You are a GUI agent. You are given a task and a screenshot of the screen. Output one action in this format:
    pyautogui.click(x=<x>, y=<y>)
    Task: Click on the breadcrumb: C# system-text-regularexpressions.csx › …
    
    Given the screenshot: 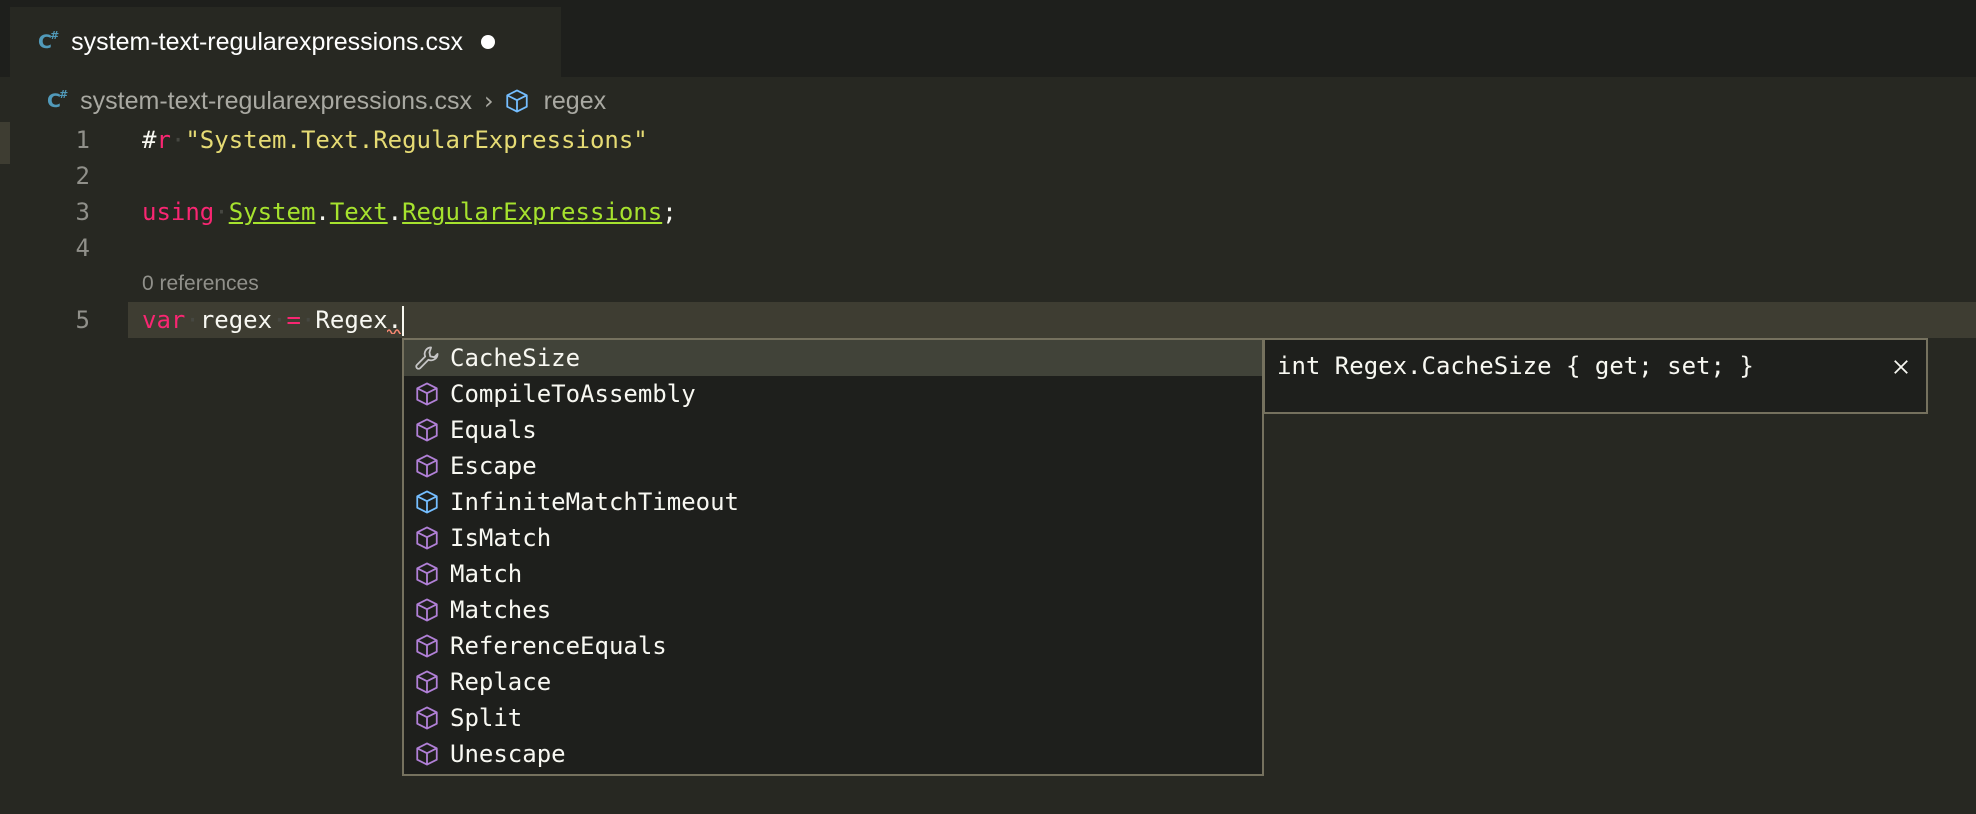 What is the action you would take?
    pyautogui.click(x=326, y=101)
    